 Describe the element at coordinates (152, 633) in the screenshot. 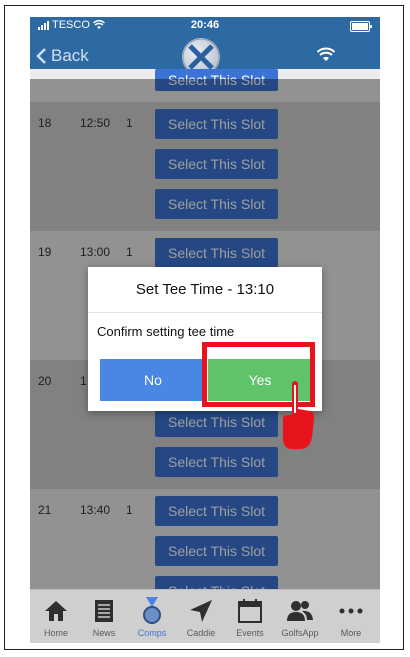

I see `tab-label: Comps` at that location.